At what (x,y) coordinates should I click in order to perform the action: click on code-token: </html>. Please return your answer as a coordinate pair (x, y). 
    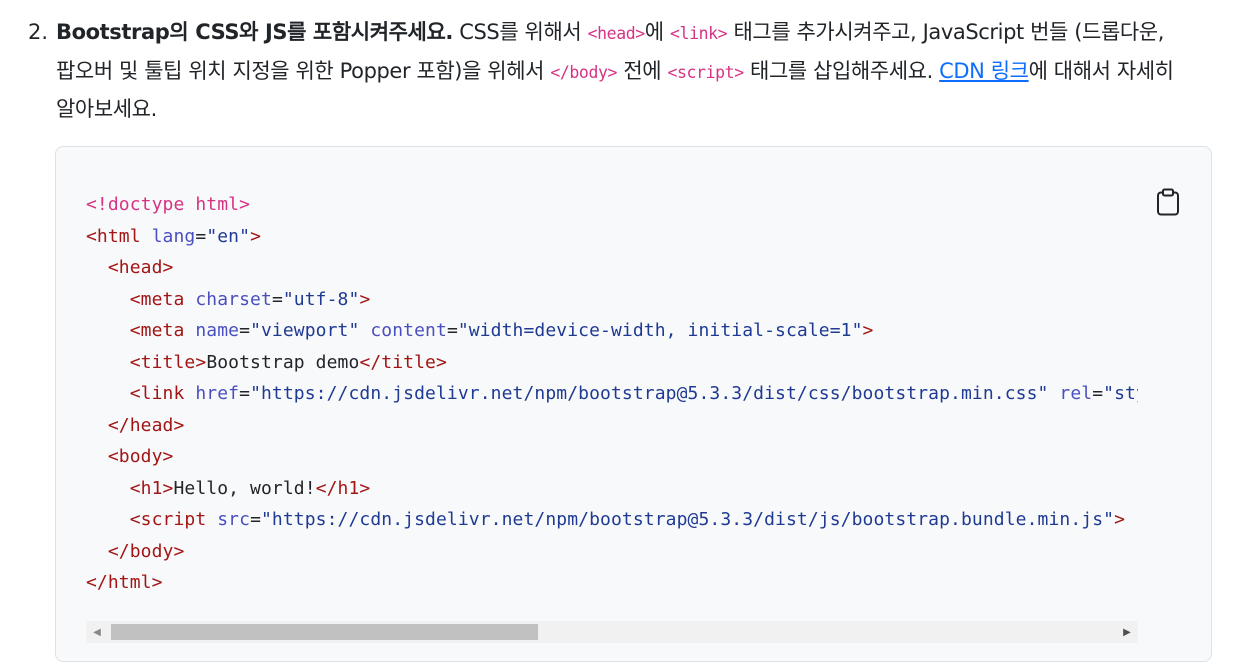
    Looking at the image, I should click on (124, 582).